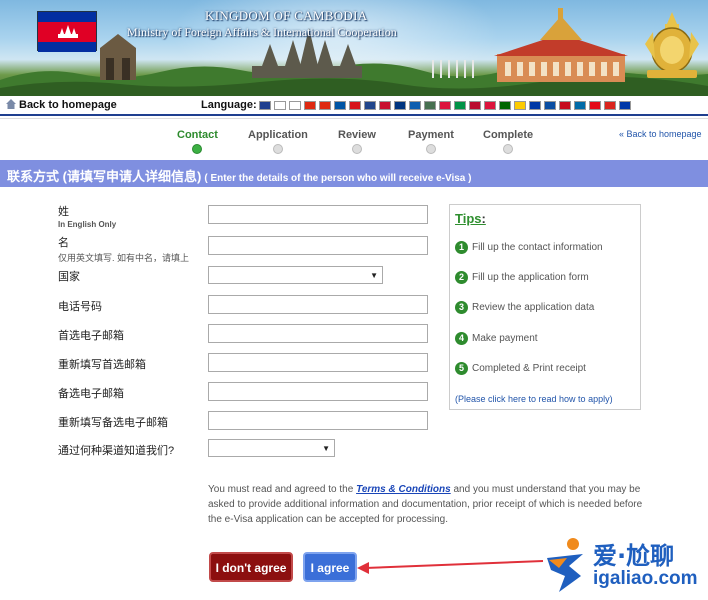 This screenshot has height=600, width=708. I want to click on step-number-icon: 1, so click(461, 247).